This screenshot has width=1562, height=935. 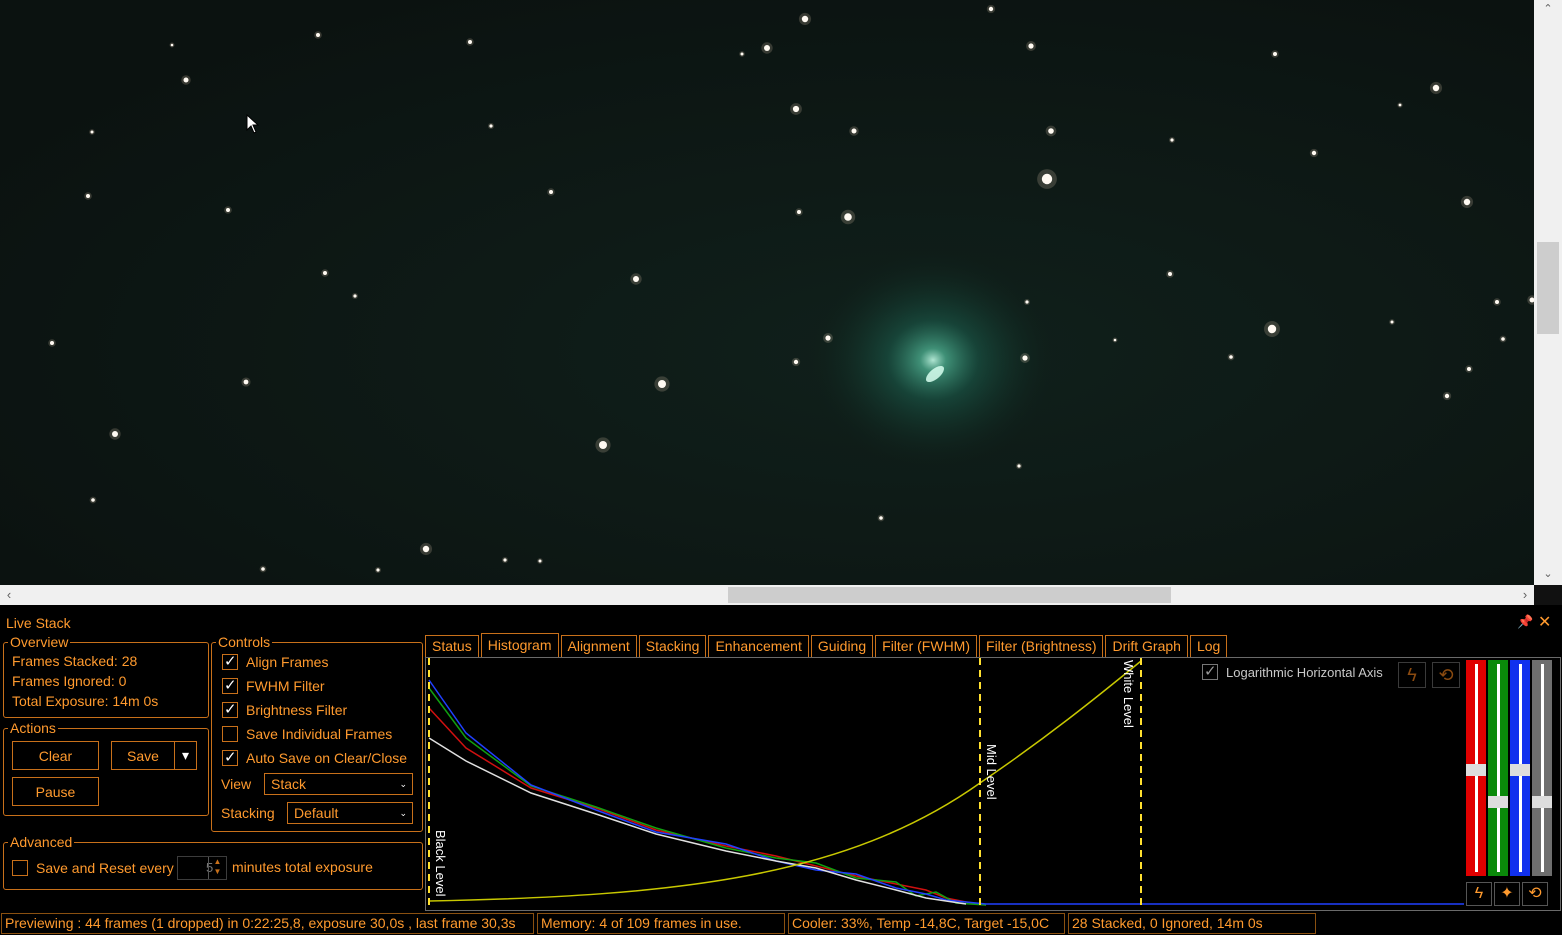 What do you see at coordinates (244, 642) in the screenshot?
I see `controls-legend: Controls` at bounding box center [244, 642].